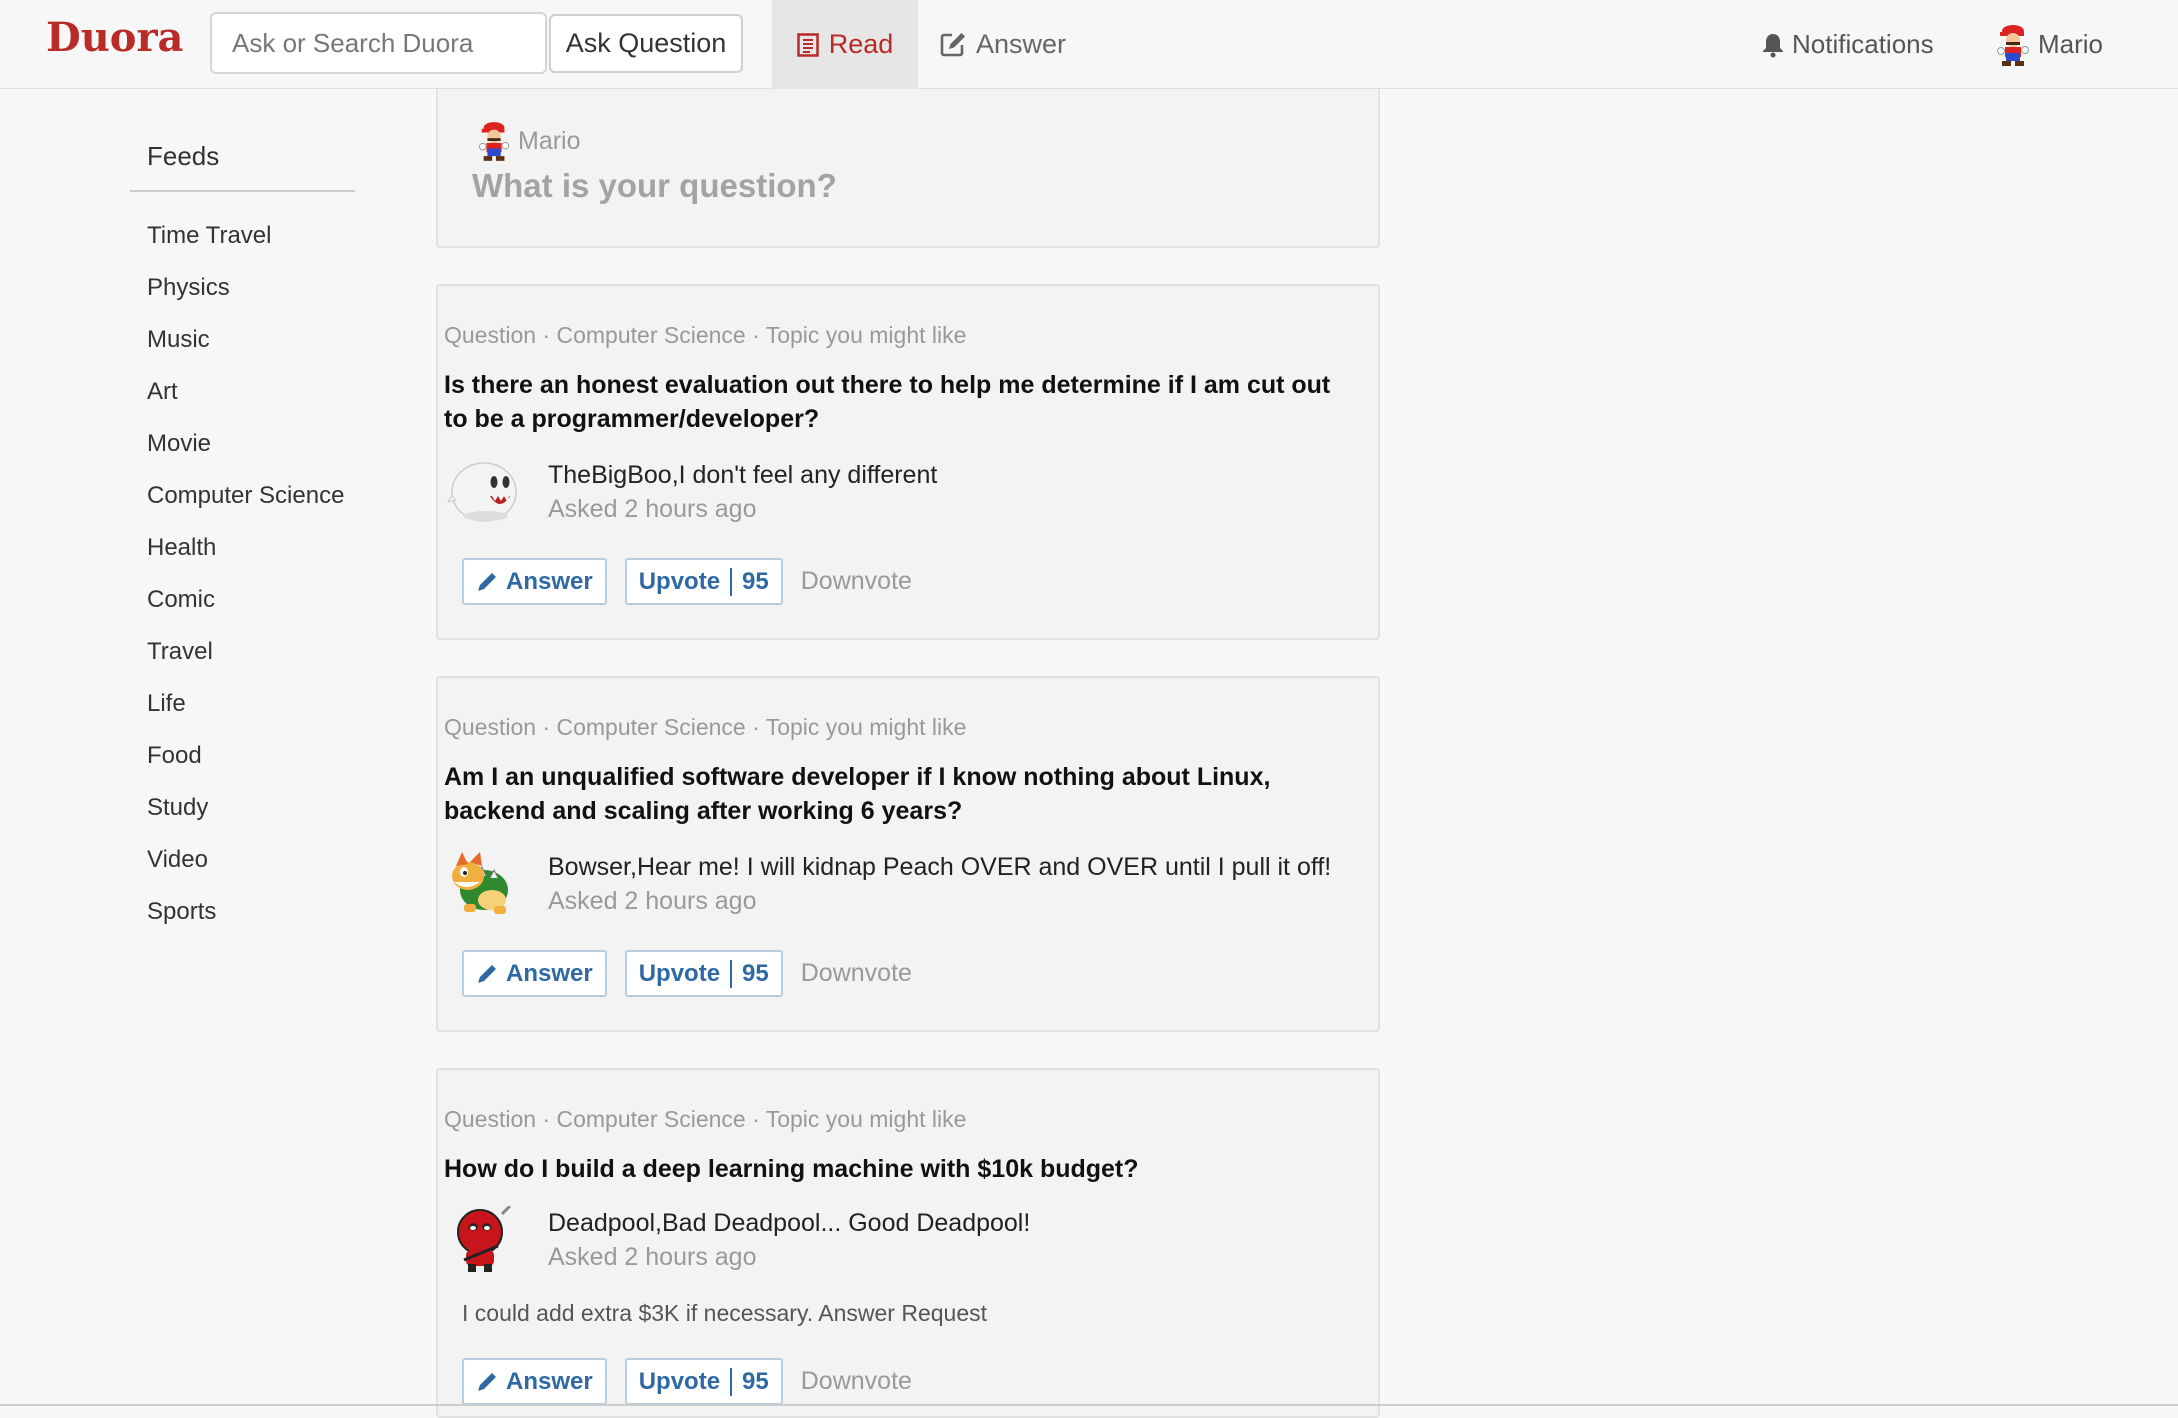 The image size is (2178, 1418). Describe the element at coordinates (242, 288) in the screenshot. I see `sidebar-item-physics: Physics` at that location.